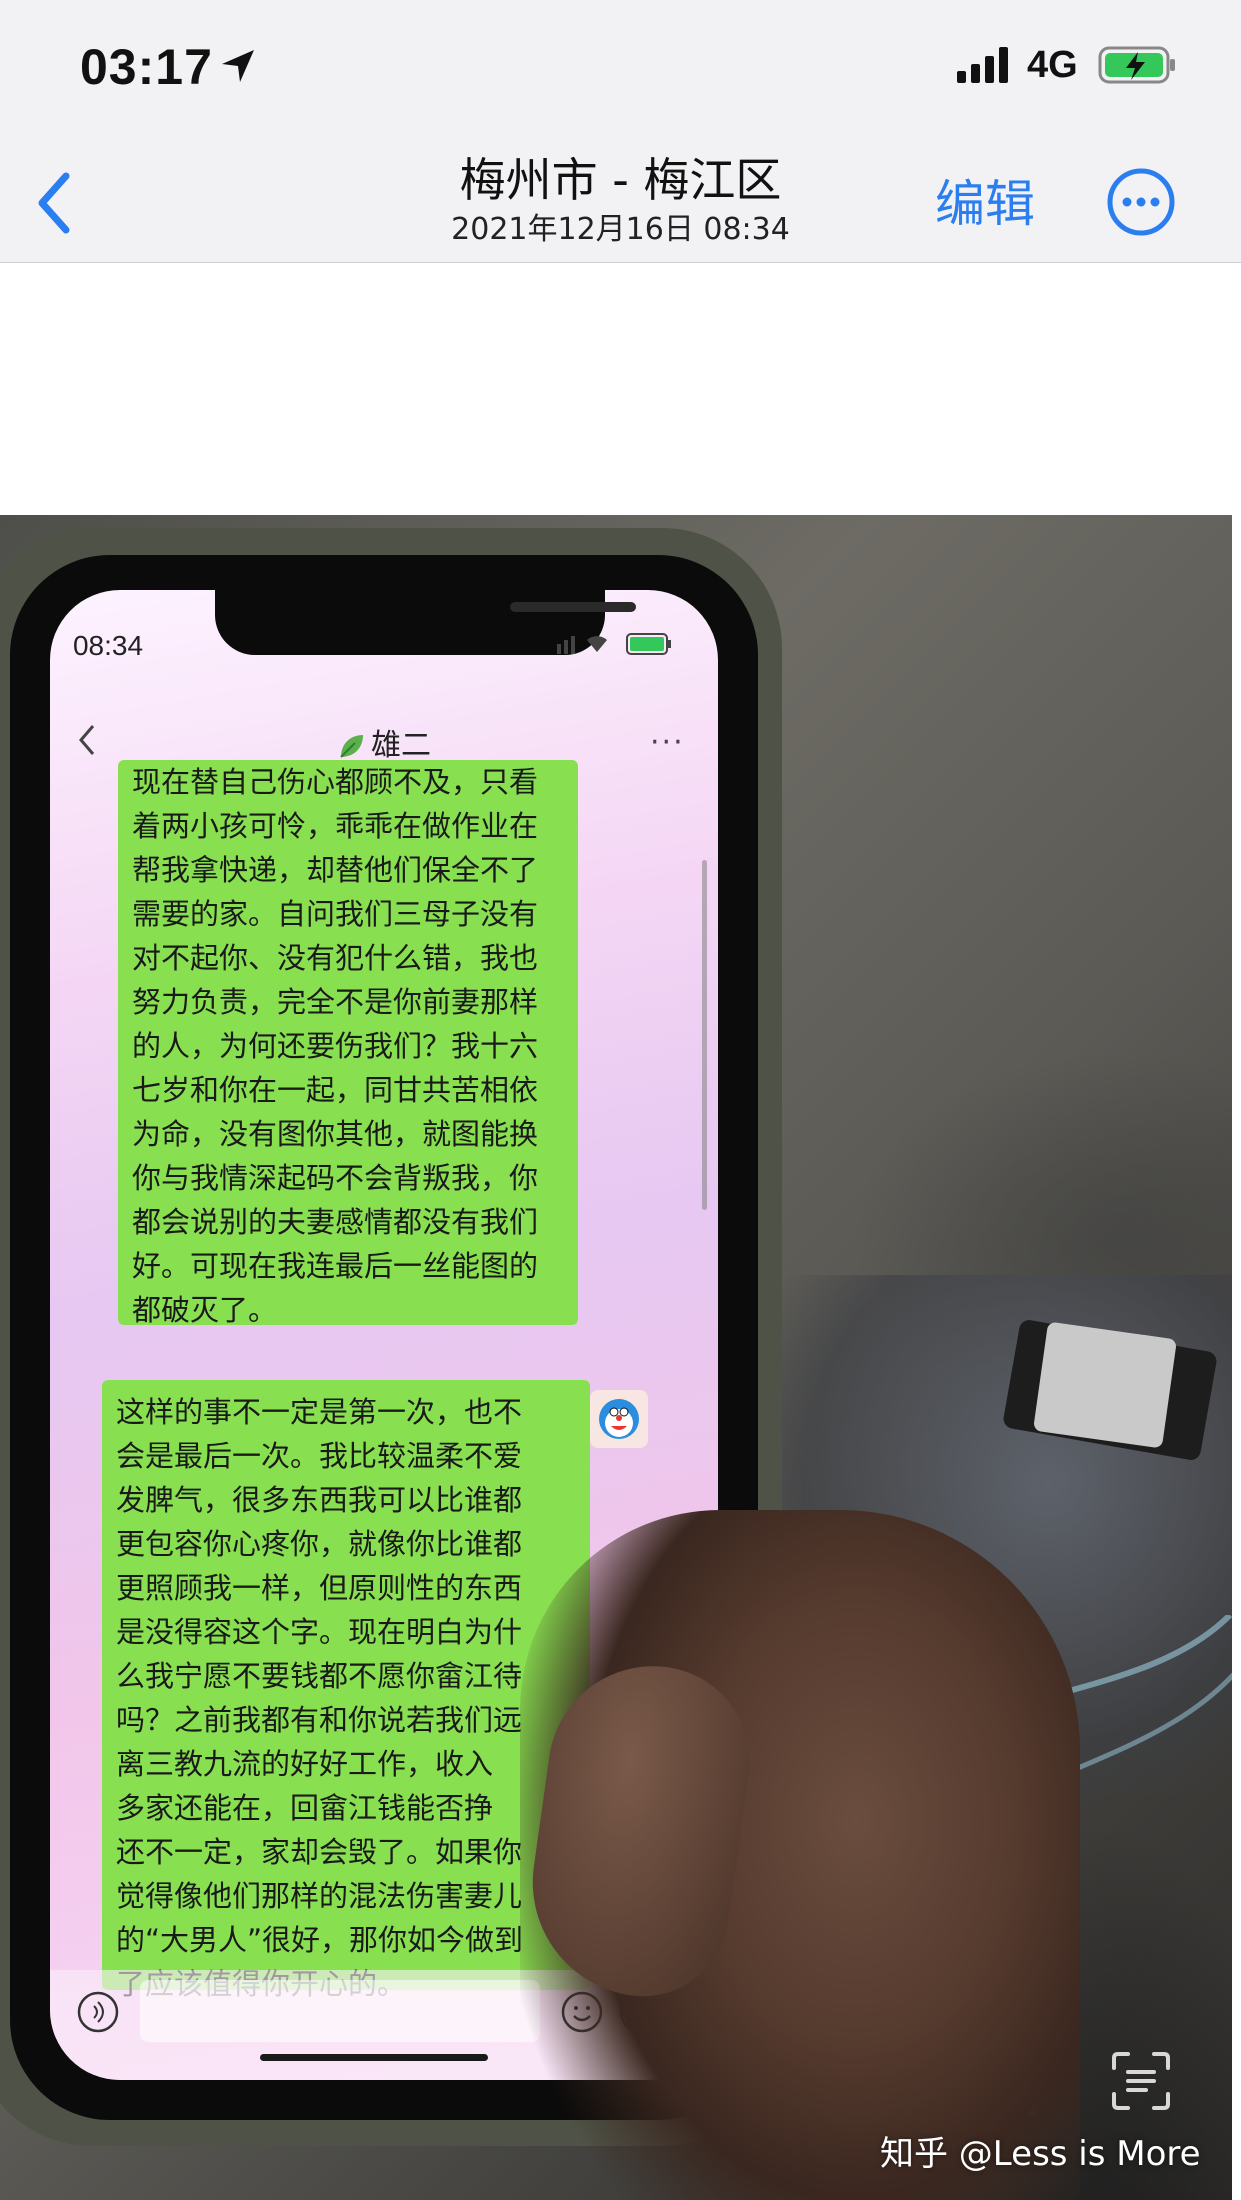 This screenshot has height=2200, width=1241. What do you see at coordinates (319, 1588) in the screenshot?
I see `message-line: 更照顾我一样，但原则性的东西` at bounding box center [319, 1588].